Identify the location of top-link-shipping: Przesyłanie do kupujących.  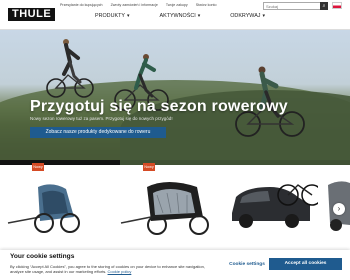
(81, 5).